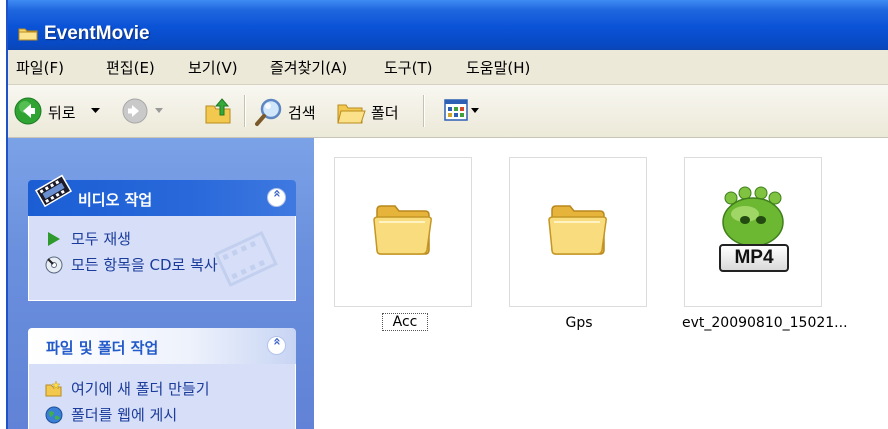  What do you see at coordinates (53, 388) in the screenshot?
I see `new-folder-icon` at bounding box center [53, 388].